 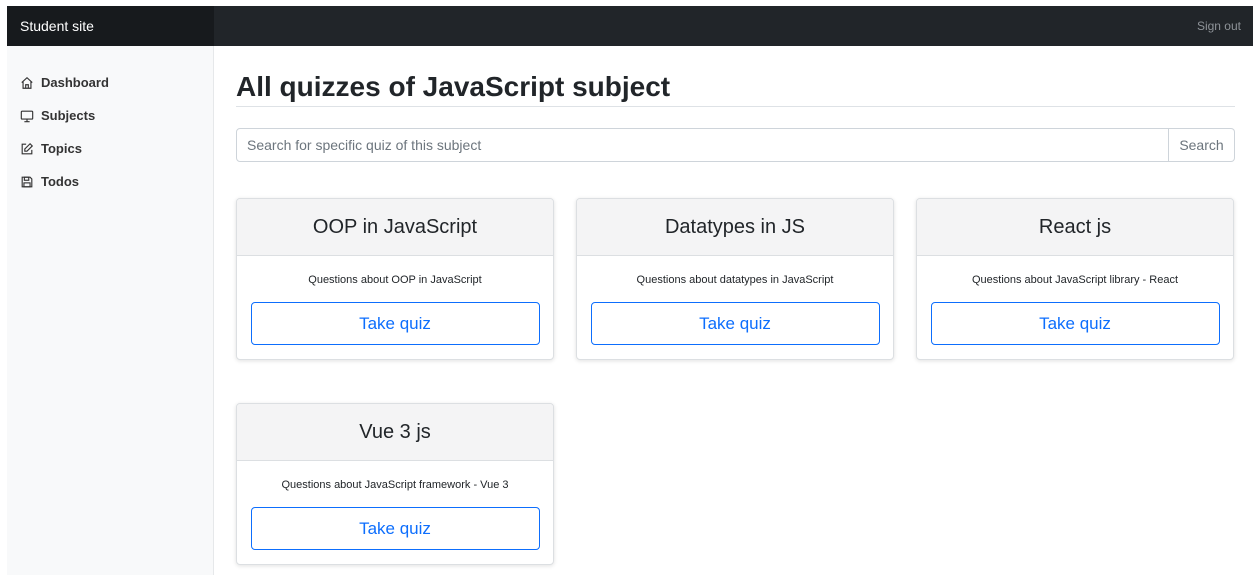 I want to click on sidebar-item-dashboard: Dashboard, so click(x=110, y=82).